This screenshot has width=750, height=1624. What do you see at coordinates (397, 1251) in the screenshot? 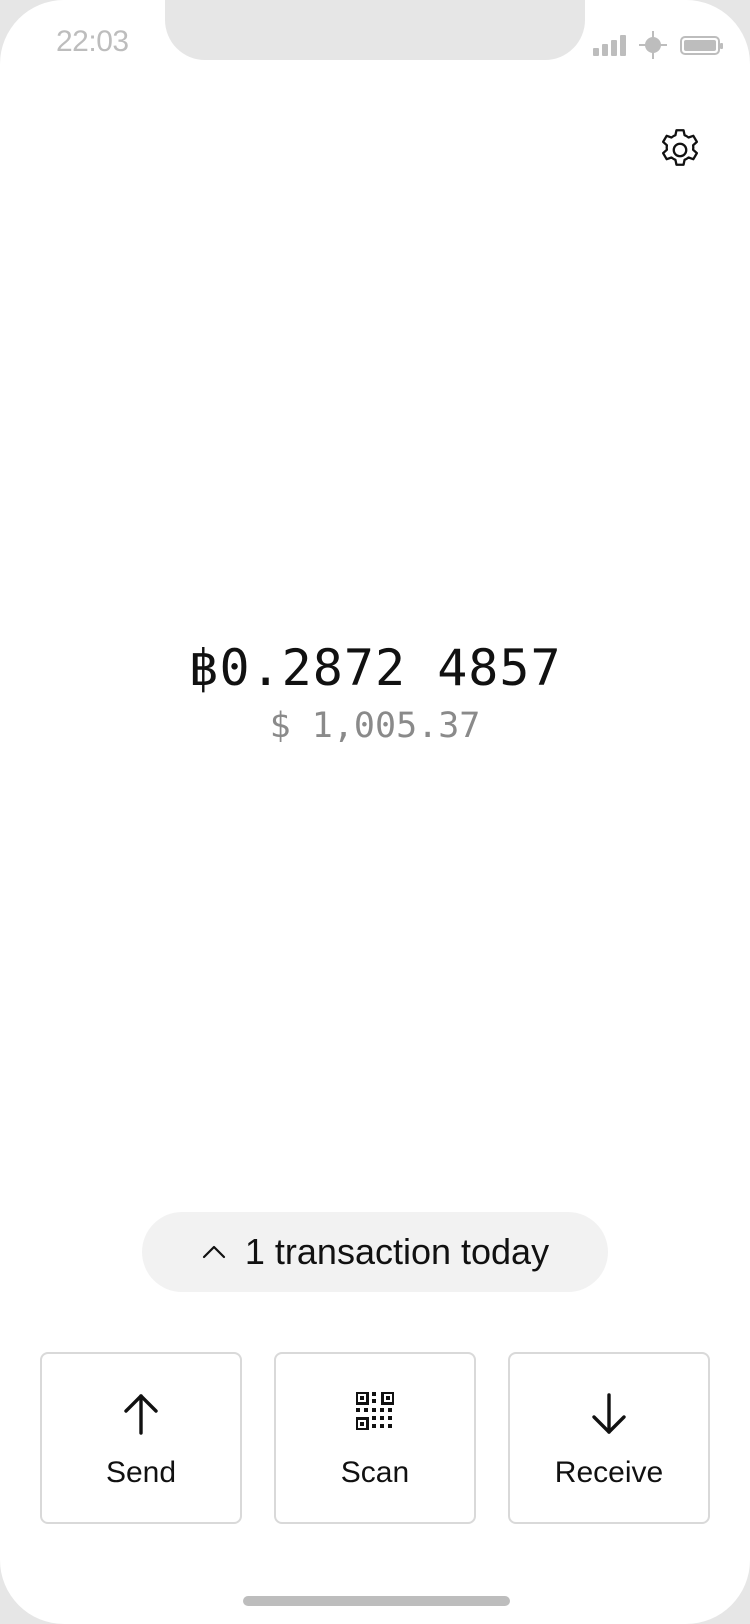
I see `transactions-label: 1 transaction today` at bounding box center [397, 1251].